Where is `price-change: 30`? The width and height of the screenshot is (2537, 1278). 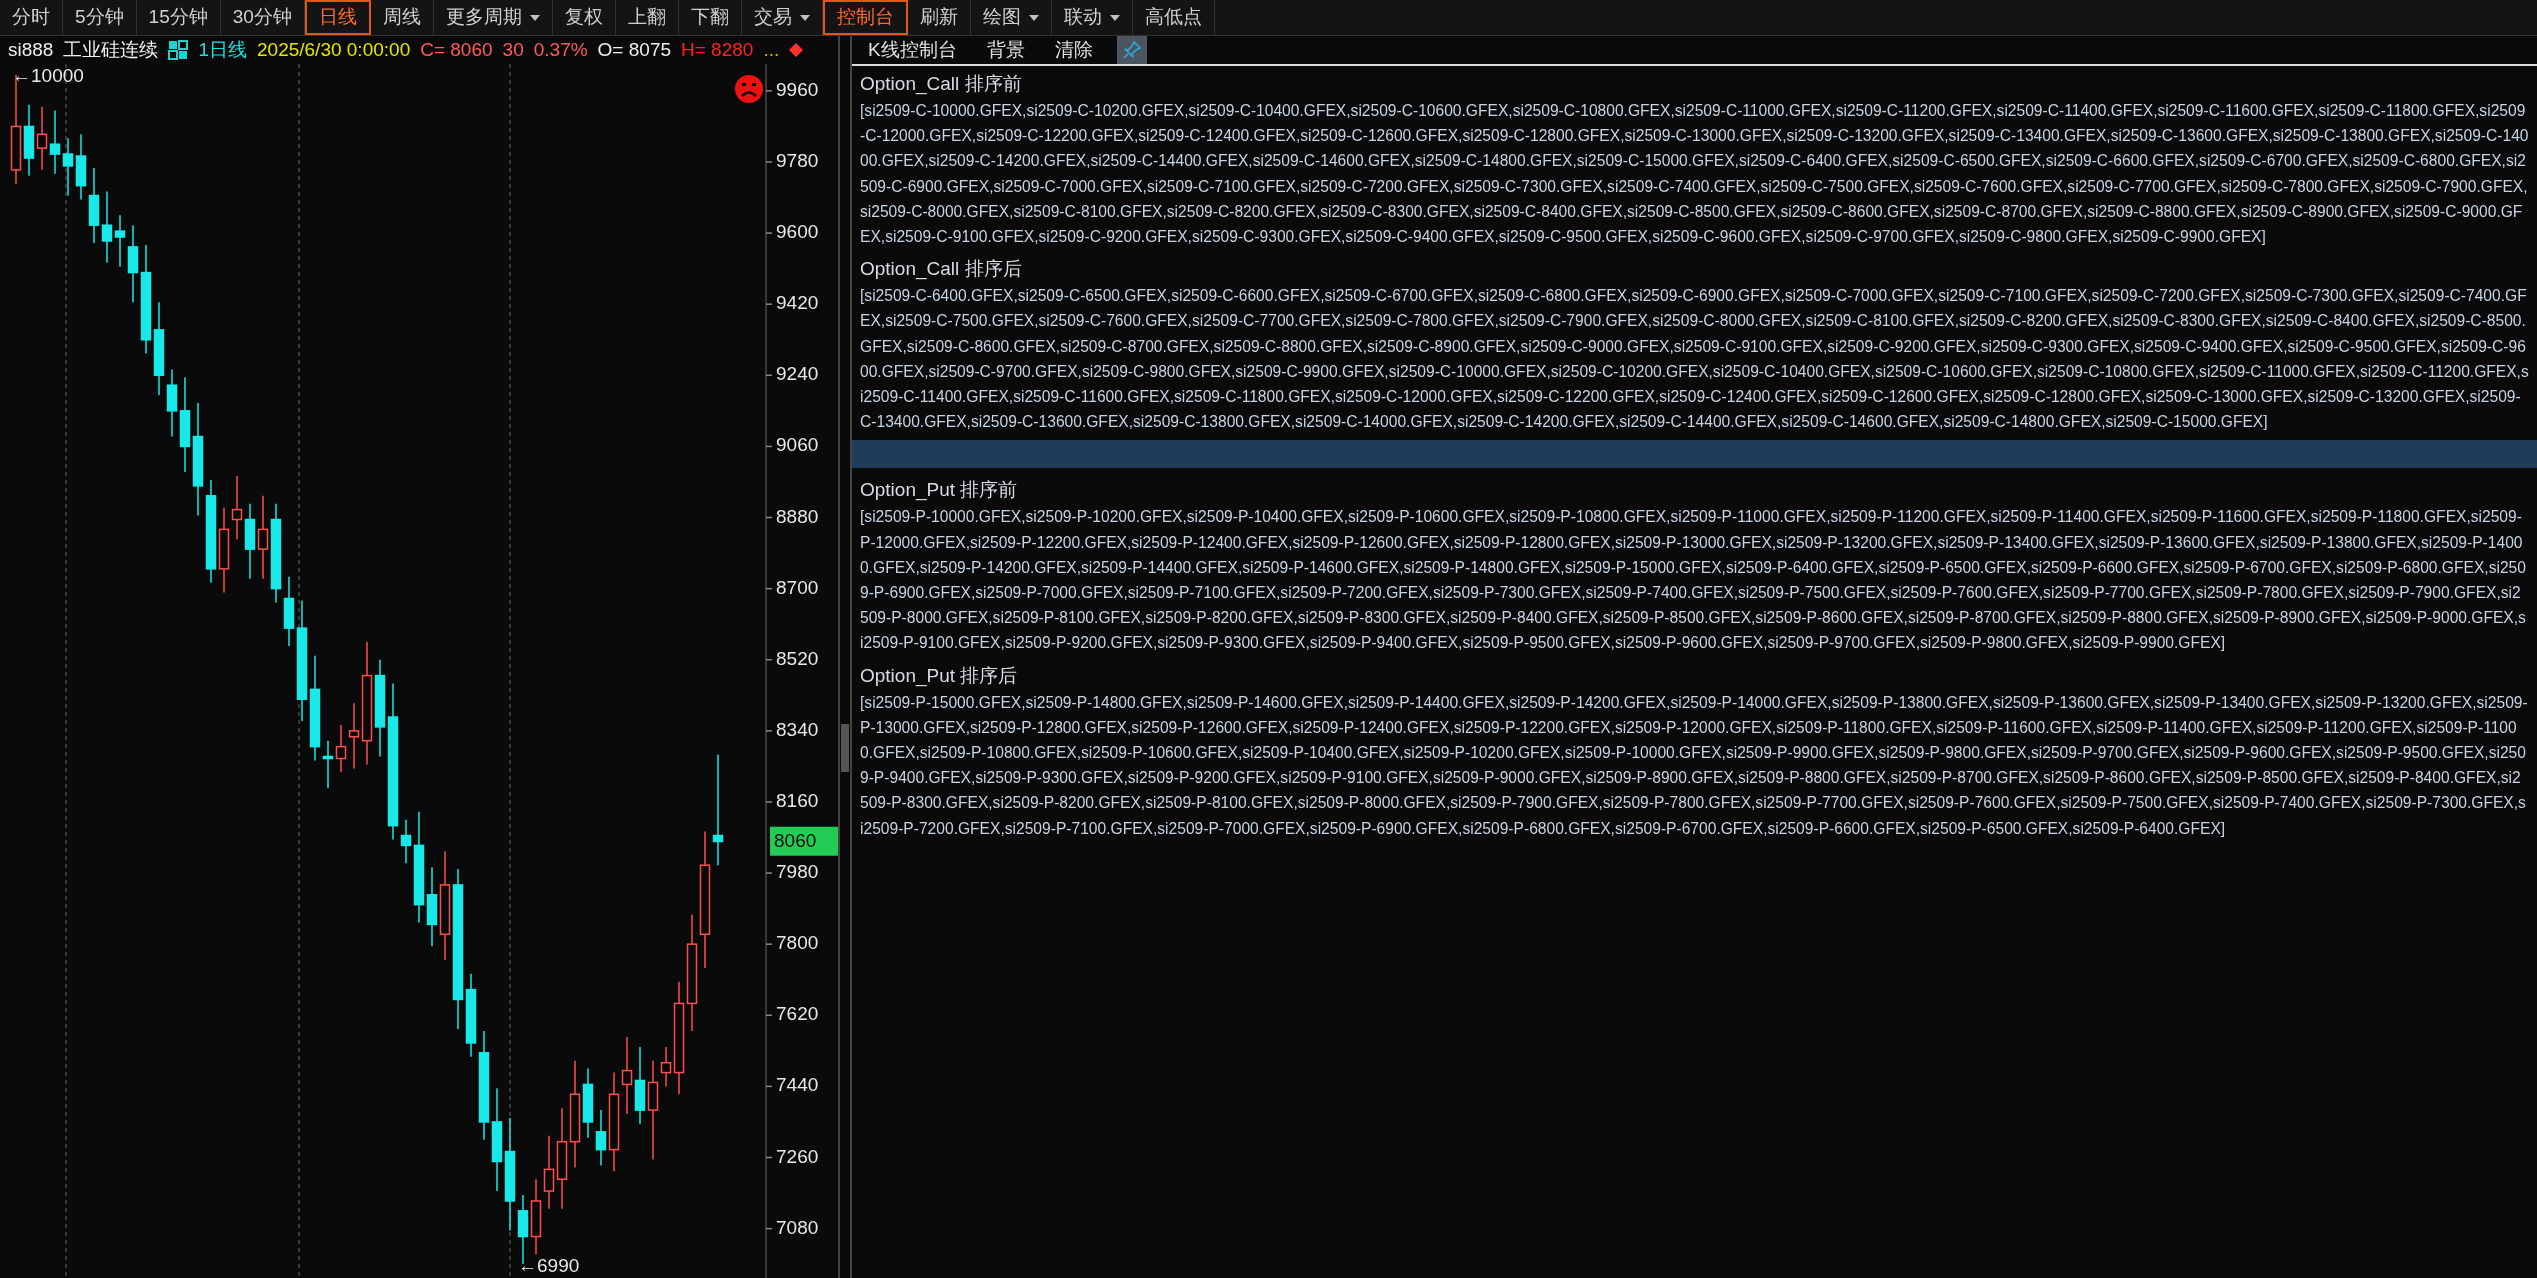 price-change: 30 is located at coordinates (513, 49).